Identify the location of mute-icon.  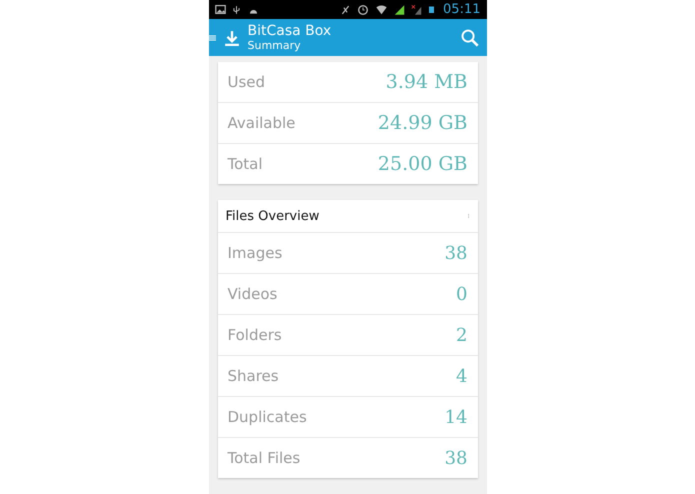
(346, 10).